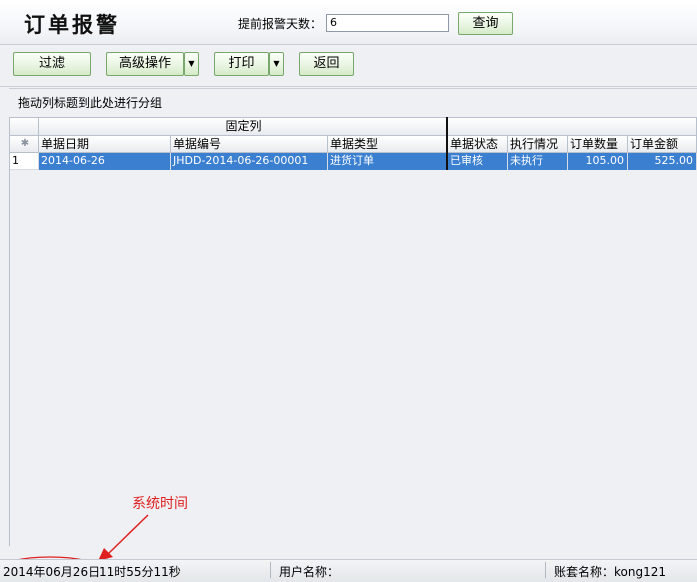 Image resolution: width=697 pixels, height=582 pixels. Describe the element at coordinates (24, 127) in the screenshot. I see `band-header-spacer` at that location.